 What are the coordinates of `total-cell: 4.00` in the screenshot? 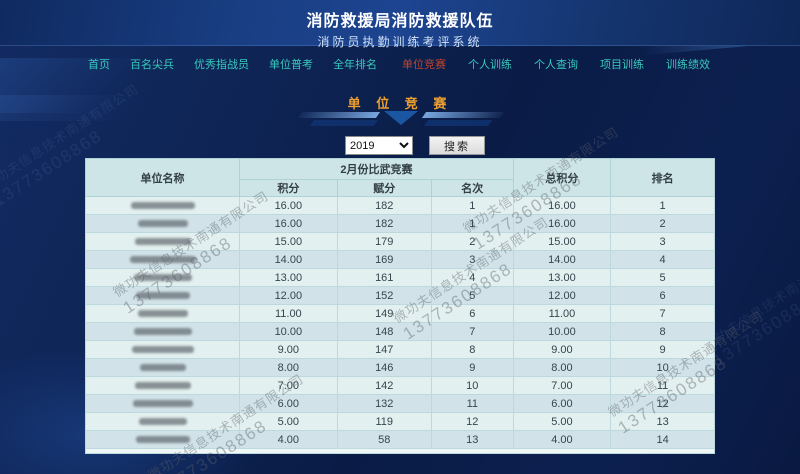 It's located at (562, 439).